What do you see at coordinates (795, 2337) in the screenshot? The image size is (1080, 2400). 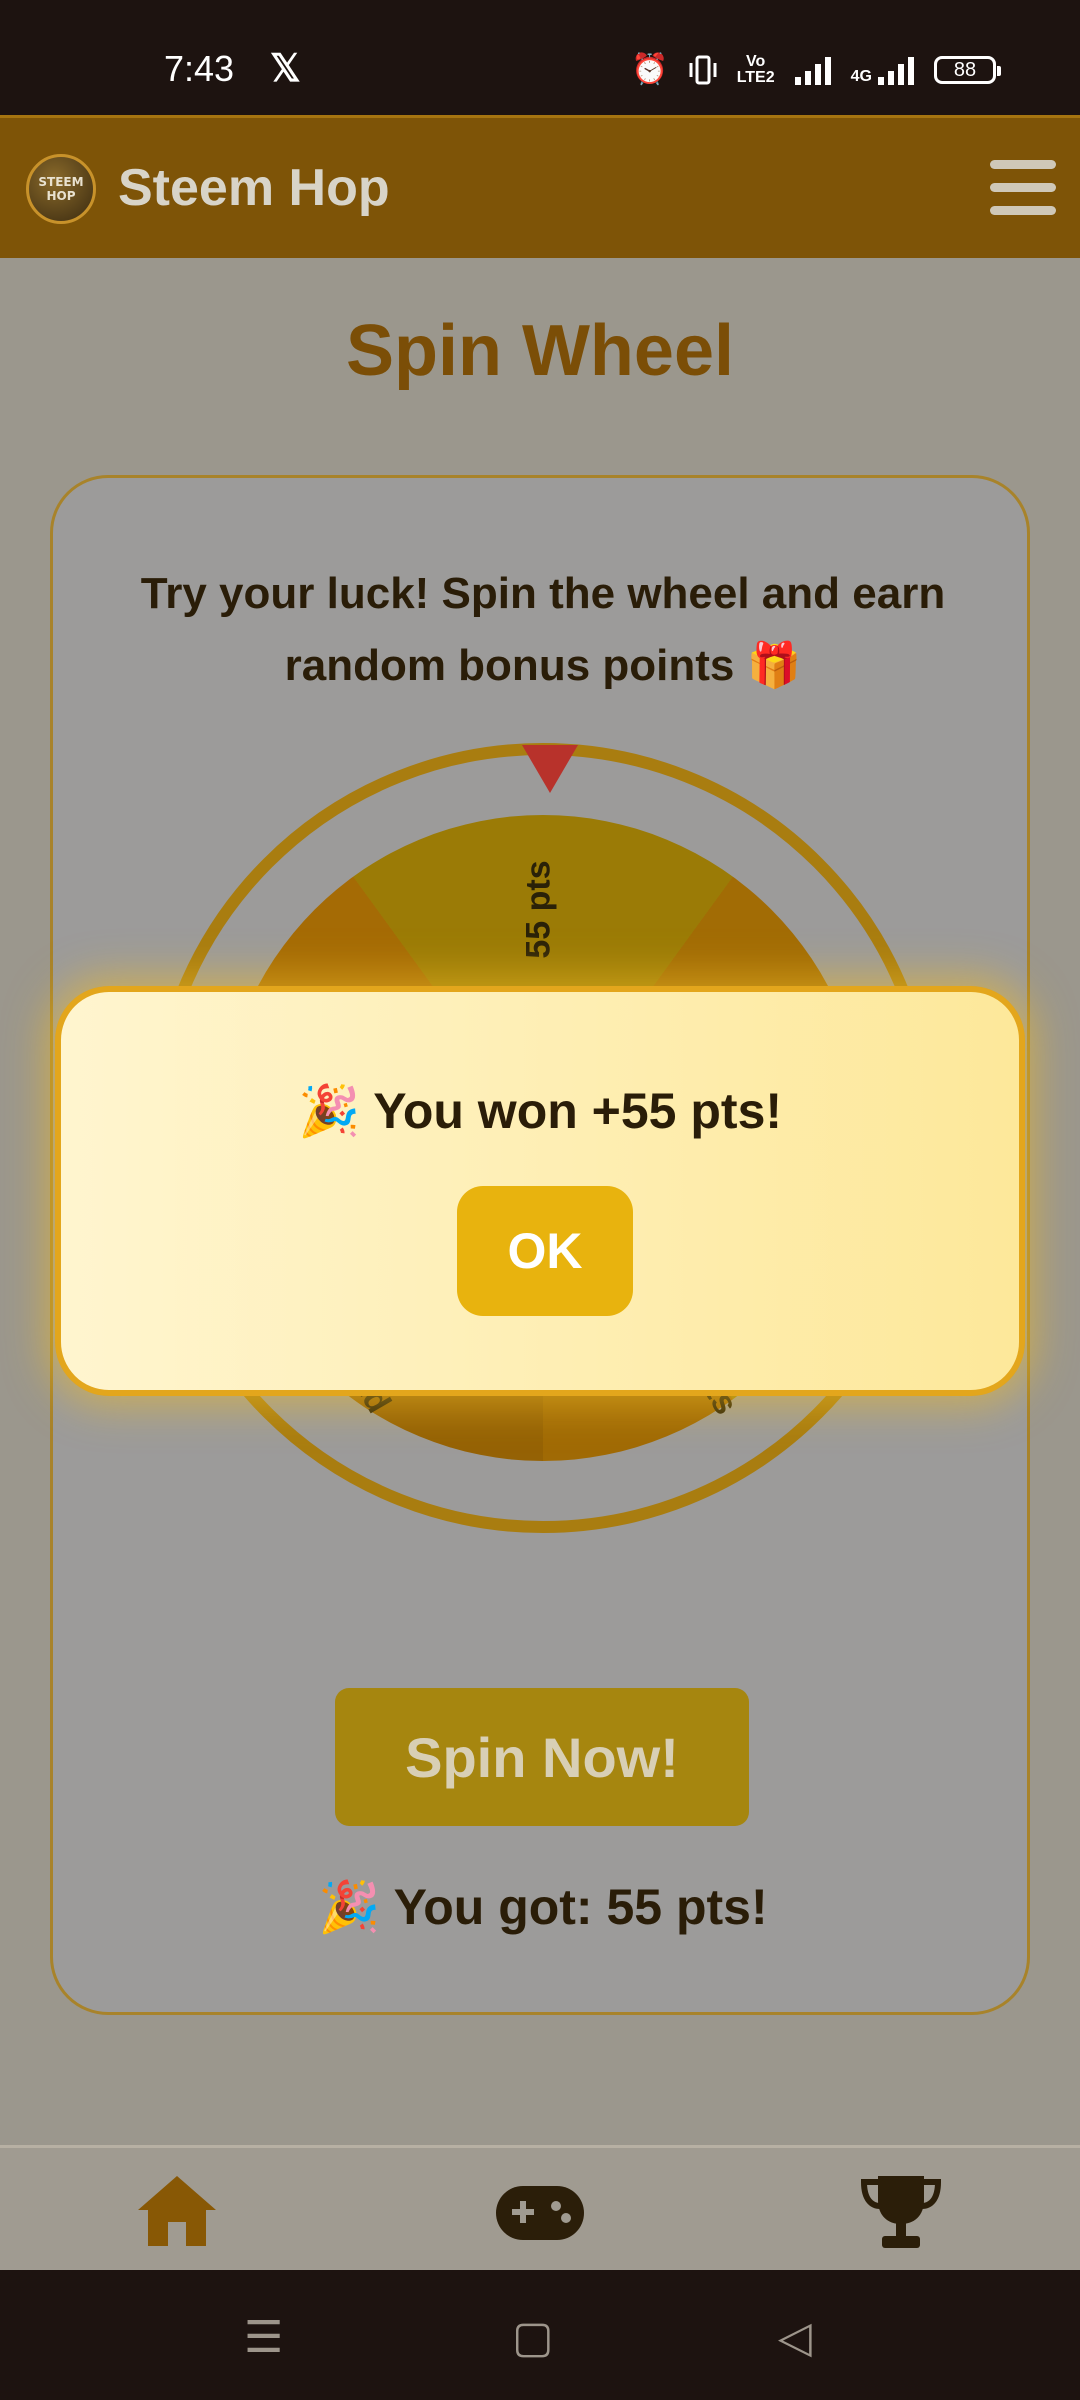 I see `system-back-icon: ◁` at bounding box center [795, 2337].